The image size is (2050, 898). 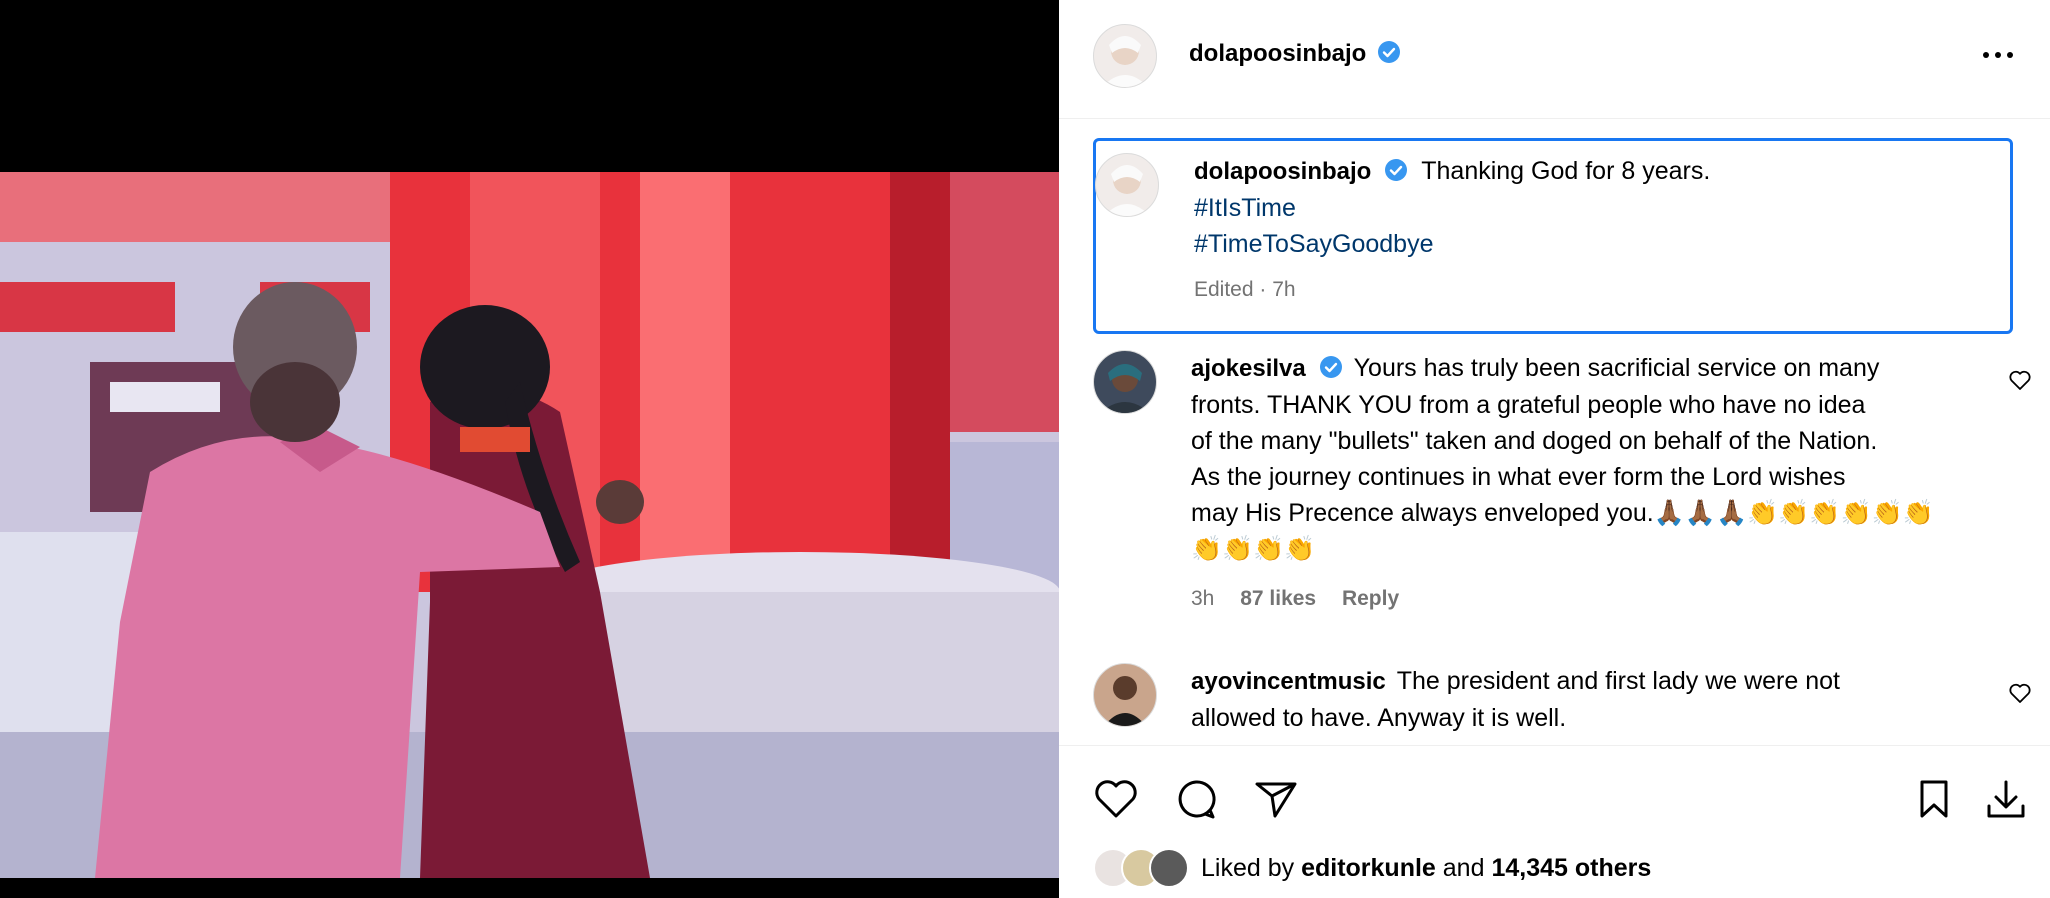 What do you see at coordinates (1248, 868) in the screenshot?
I see `liked-by-prefix: Liked by` at bounding box center [1248, 868].